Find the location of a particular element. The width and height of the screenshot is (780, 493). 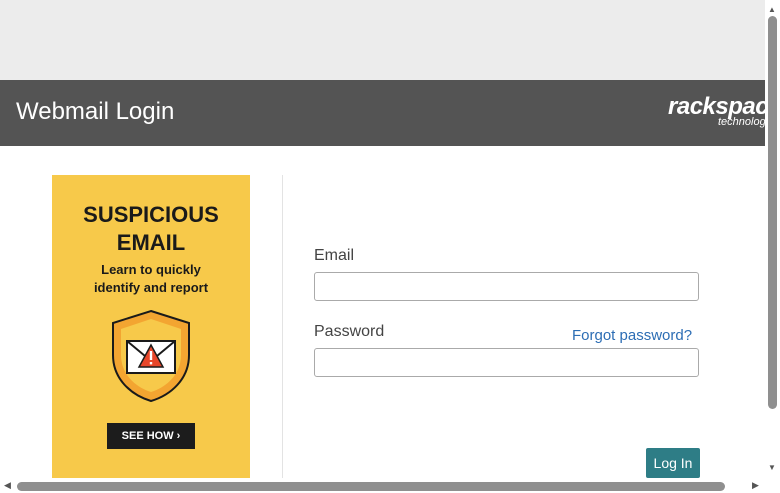

page-title: Webmail Login is located at coordinates (95, 111).